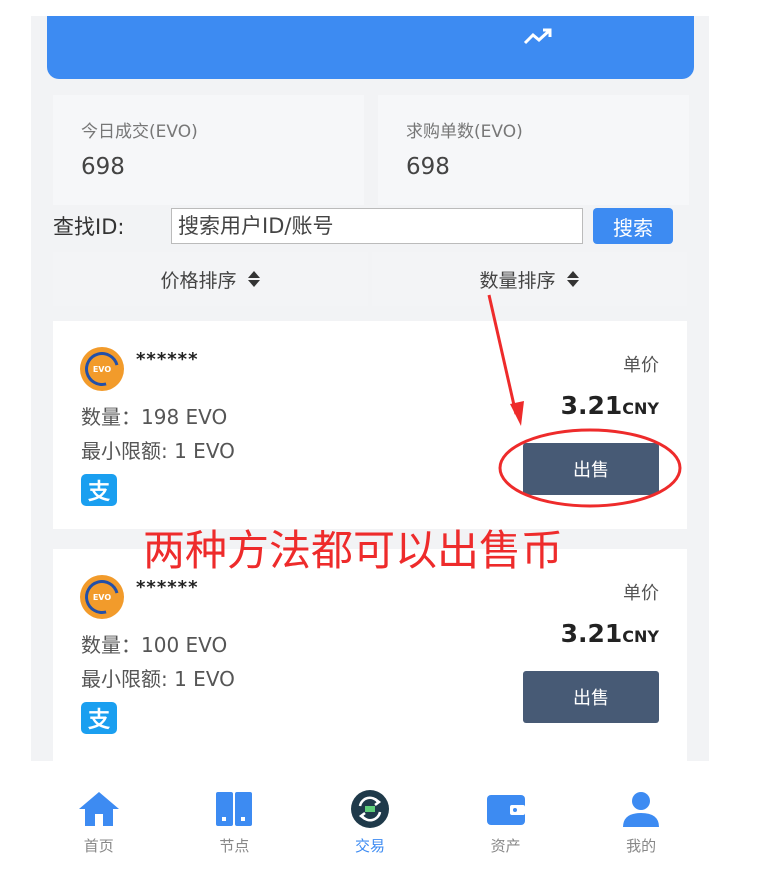 This screenshot has height=885, width=766. Describe the element at coordinates (139, 132) in the screenshot. I see `stat-label: 今日成交(EVO)` at that location.